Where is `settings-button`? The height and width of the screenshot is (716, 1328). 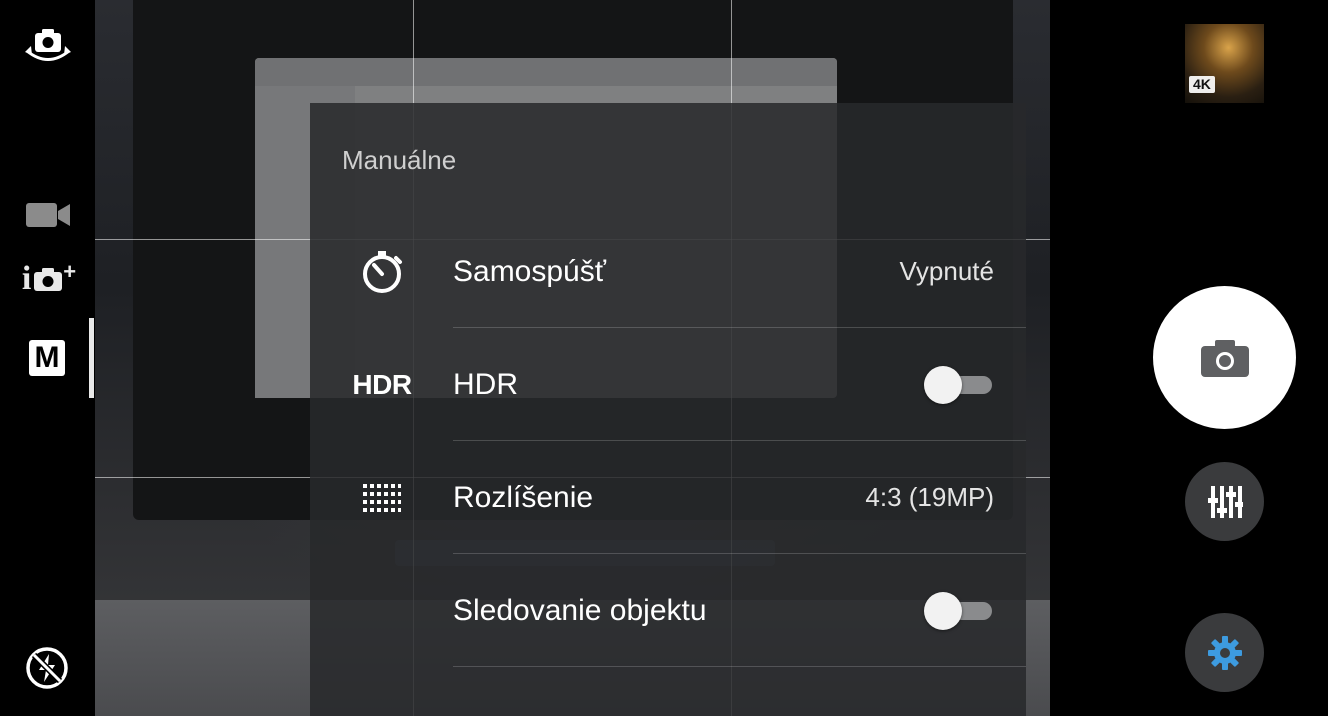 settings-button is located at coordinates (1224, 652).